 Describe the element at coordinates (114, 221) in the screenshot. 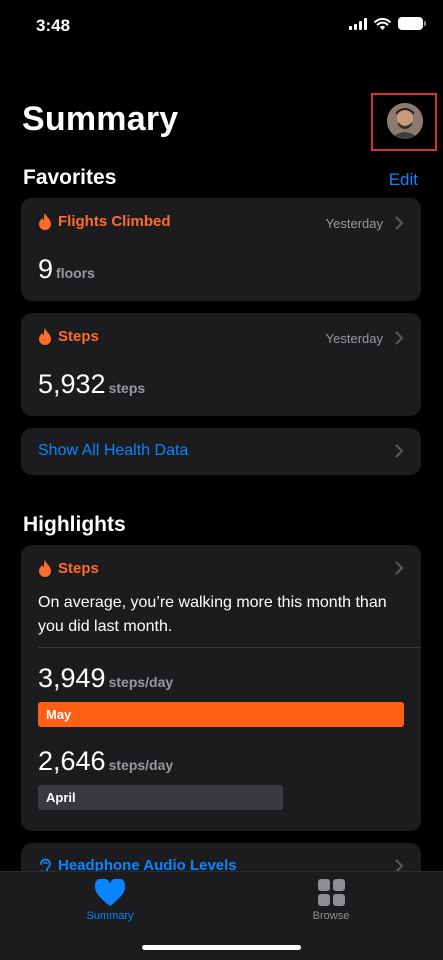

I see `card-title: Flights Climbed` at that location.